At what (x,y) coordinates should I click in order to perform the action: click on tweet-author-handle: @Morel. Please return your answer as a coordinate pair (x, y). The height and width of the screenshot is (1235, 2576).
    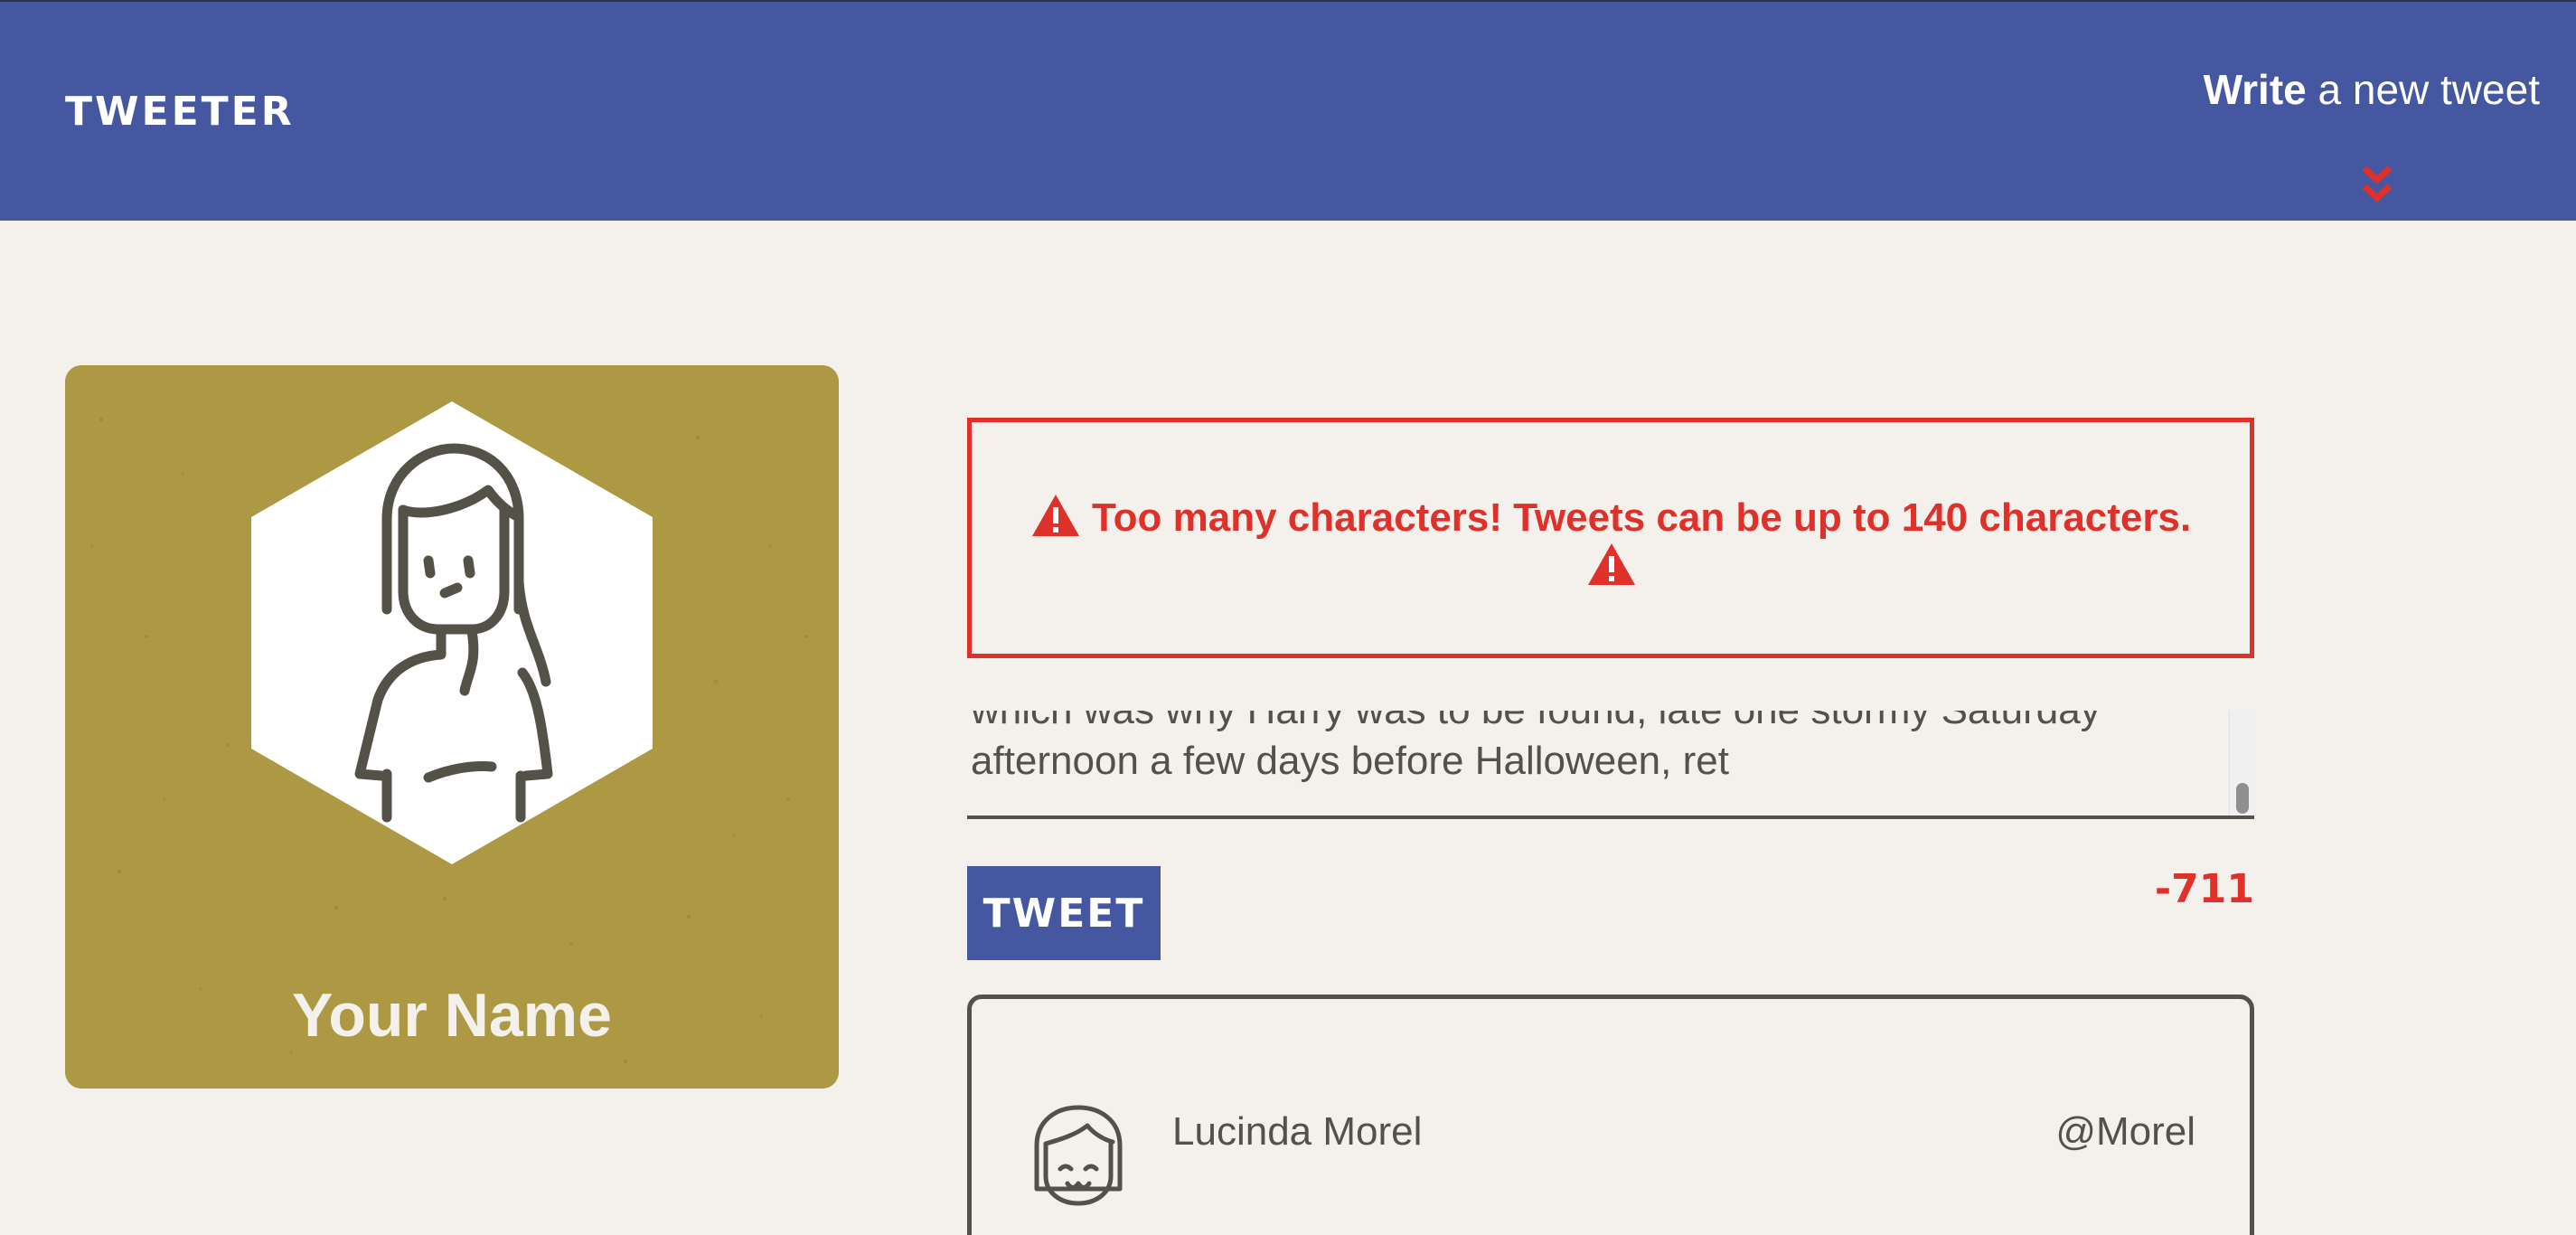
    Looking at the image, I should click on (2125, 1132).